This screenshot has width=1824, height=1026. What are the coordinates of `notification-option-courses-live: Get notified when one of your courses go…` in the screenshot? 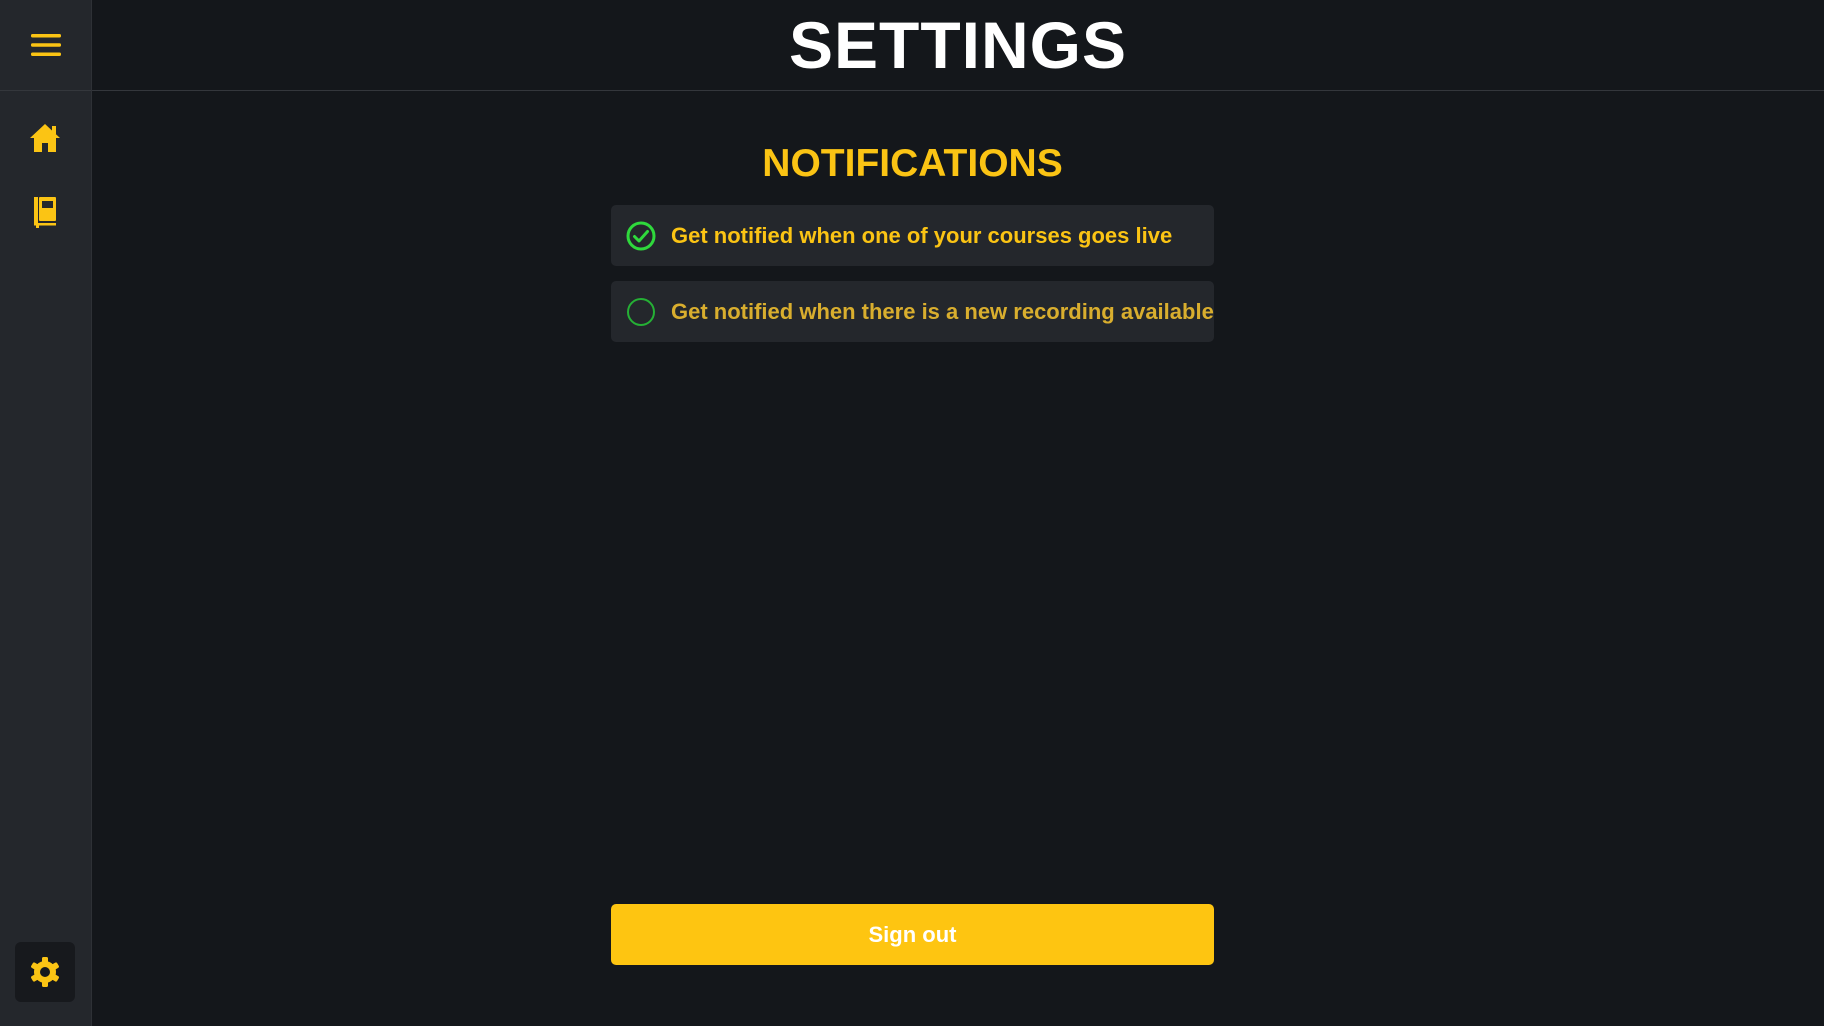 It's located at (912, 235).